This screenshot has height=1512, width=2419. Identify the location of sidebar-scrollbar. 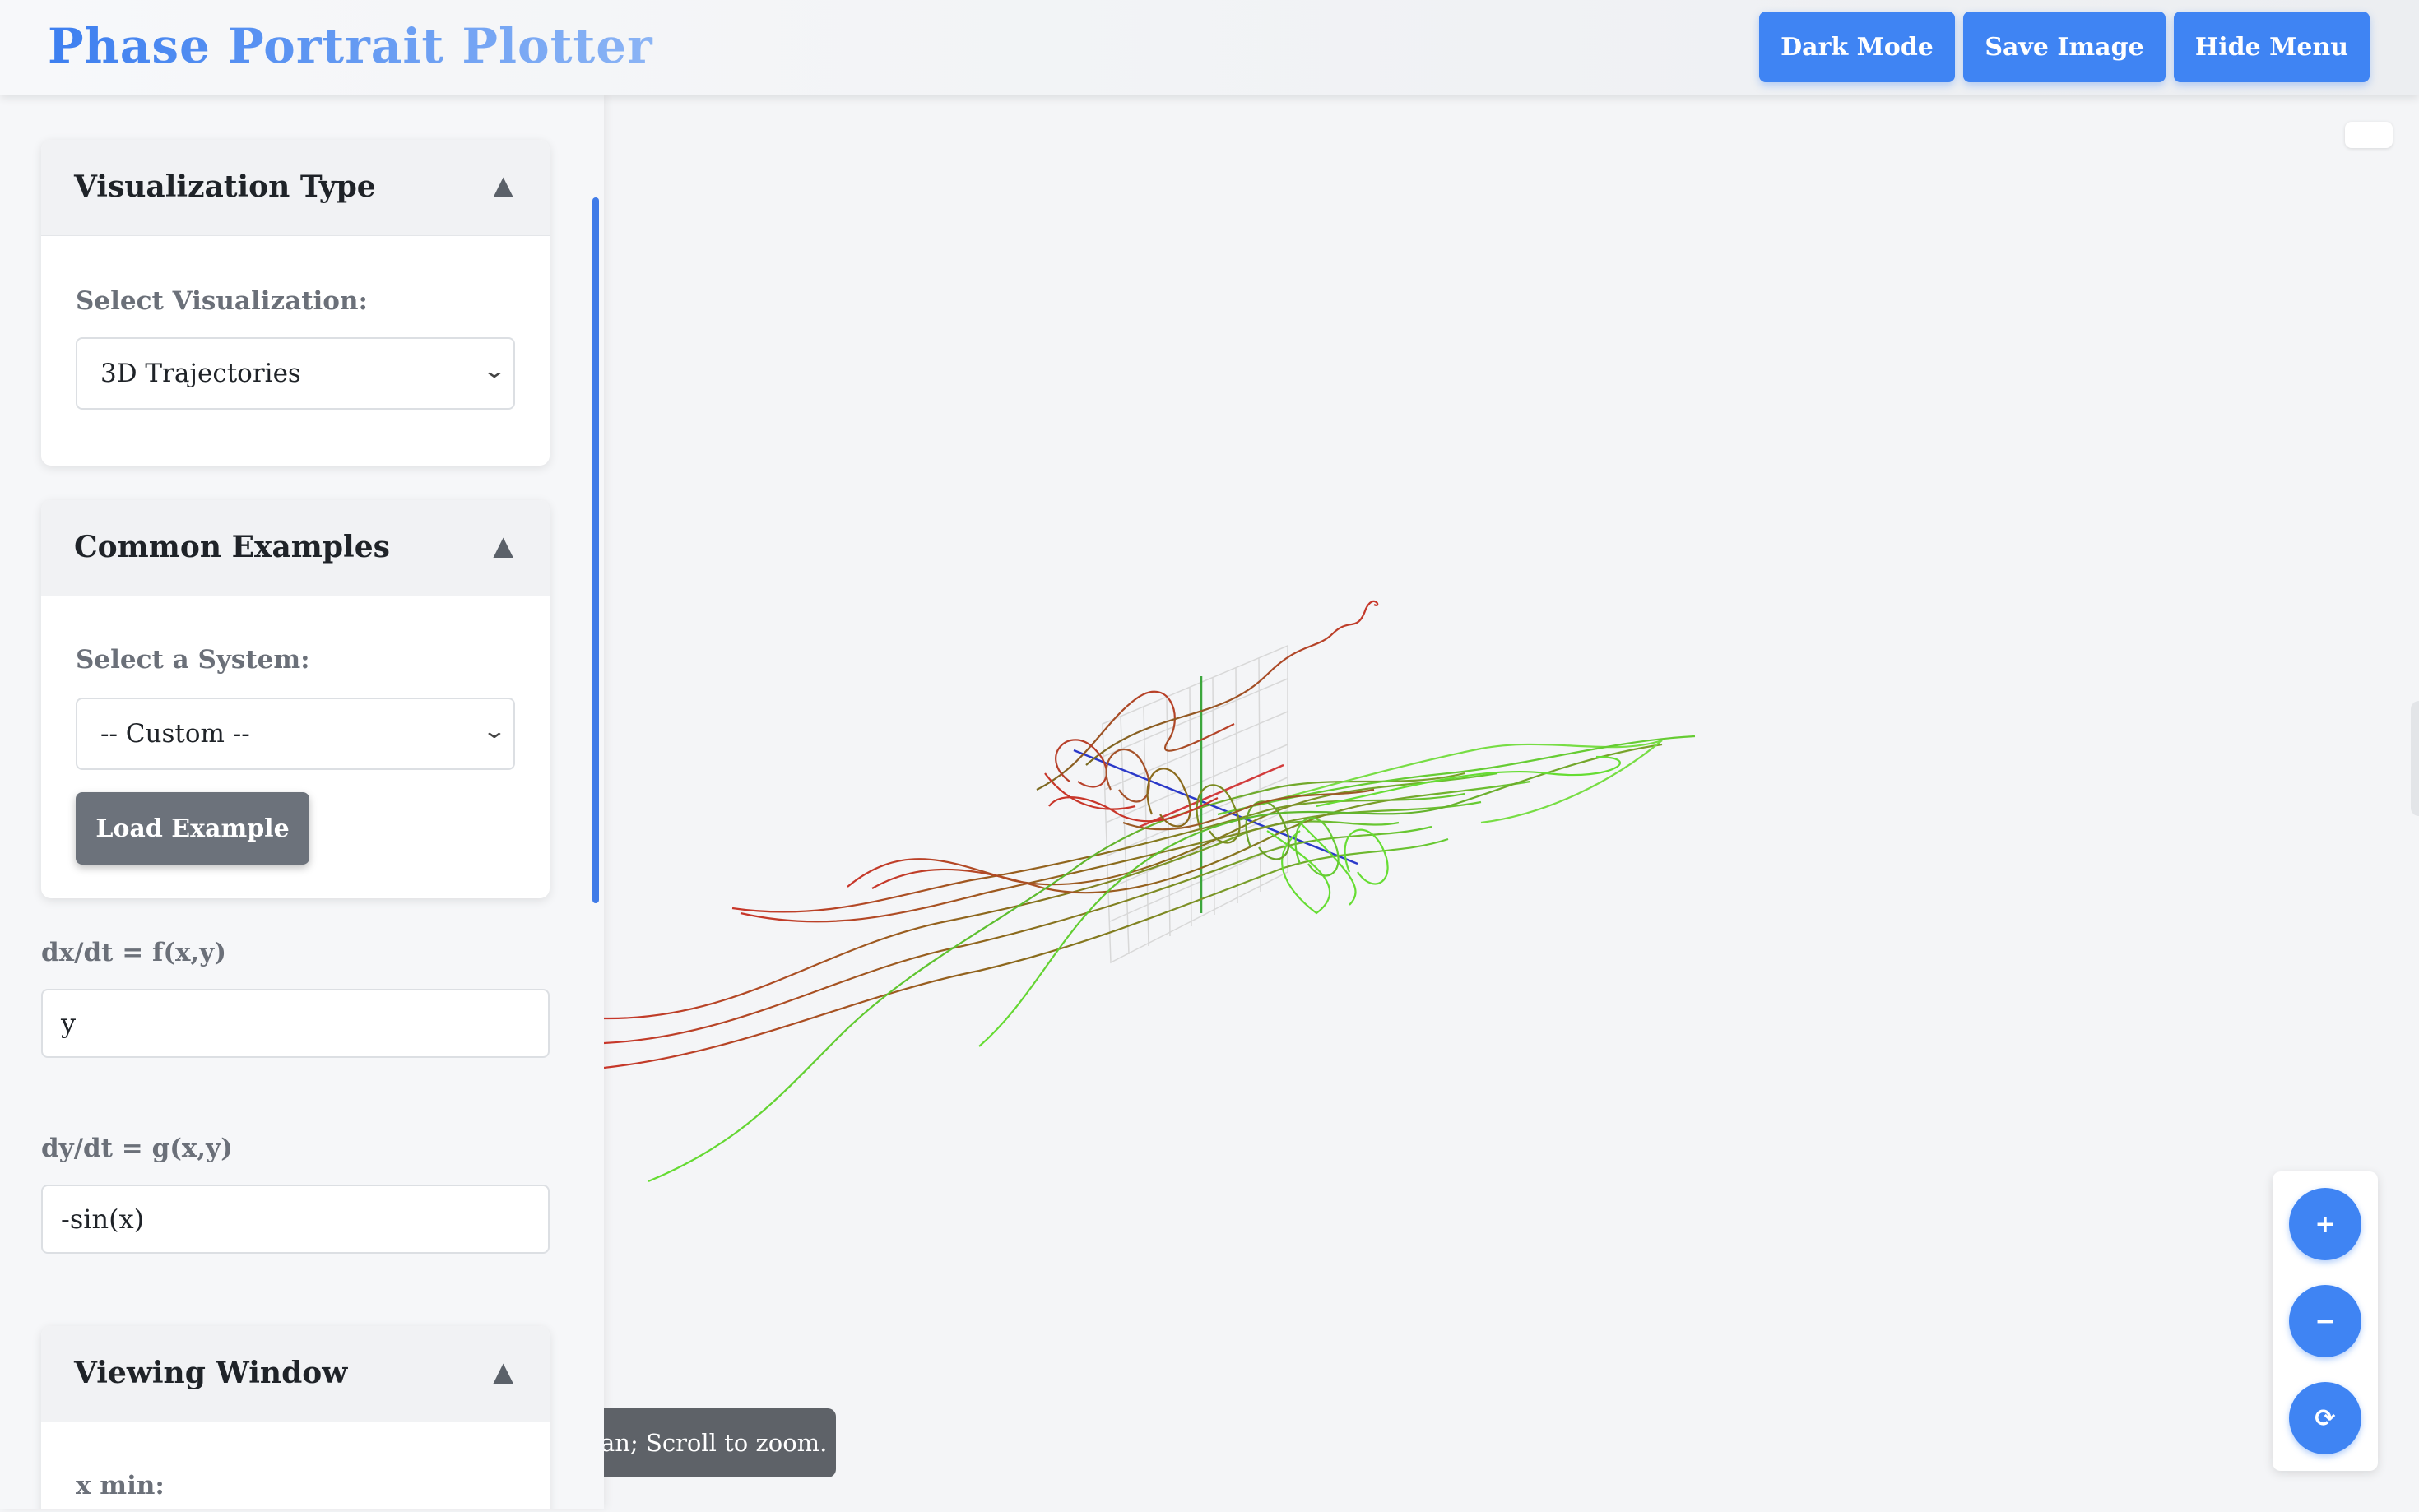
(595, 550).